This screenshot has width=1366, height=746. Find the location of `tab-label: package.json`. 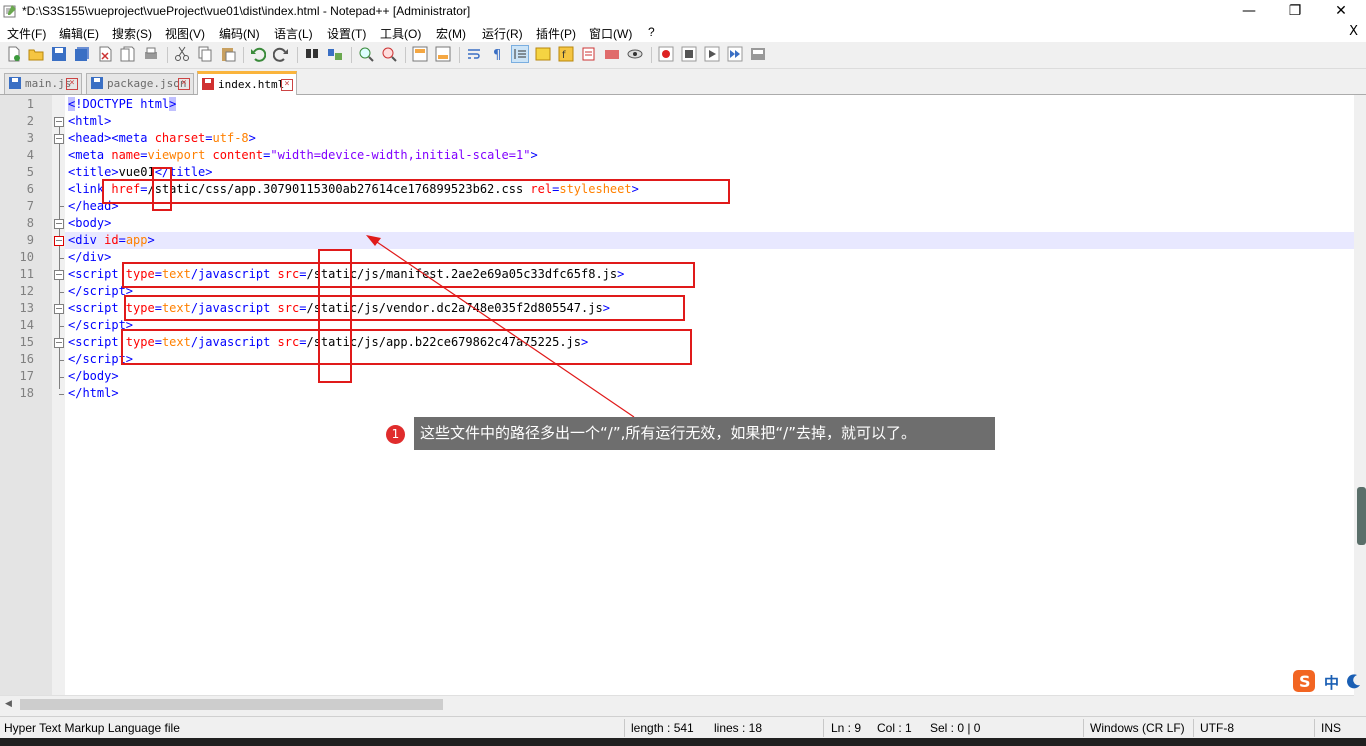

tab-label: package.json is located at coordinates (147, 83).